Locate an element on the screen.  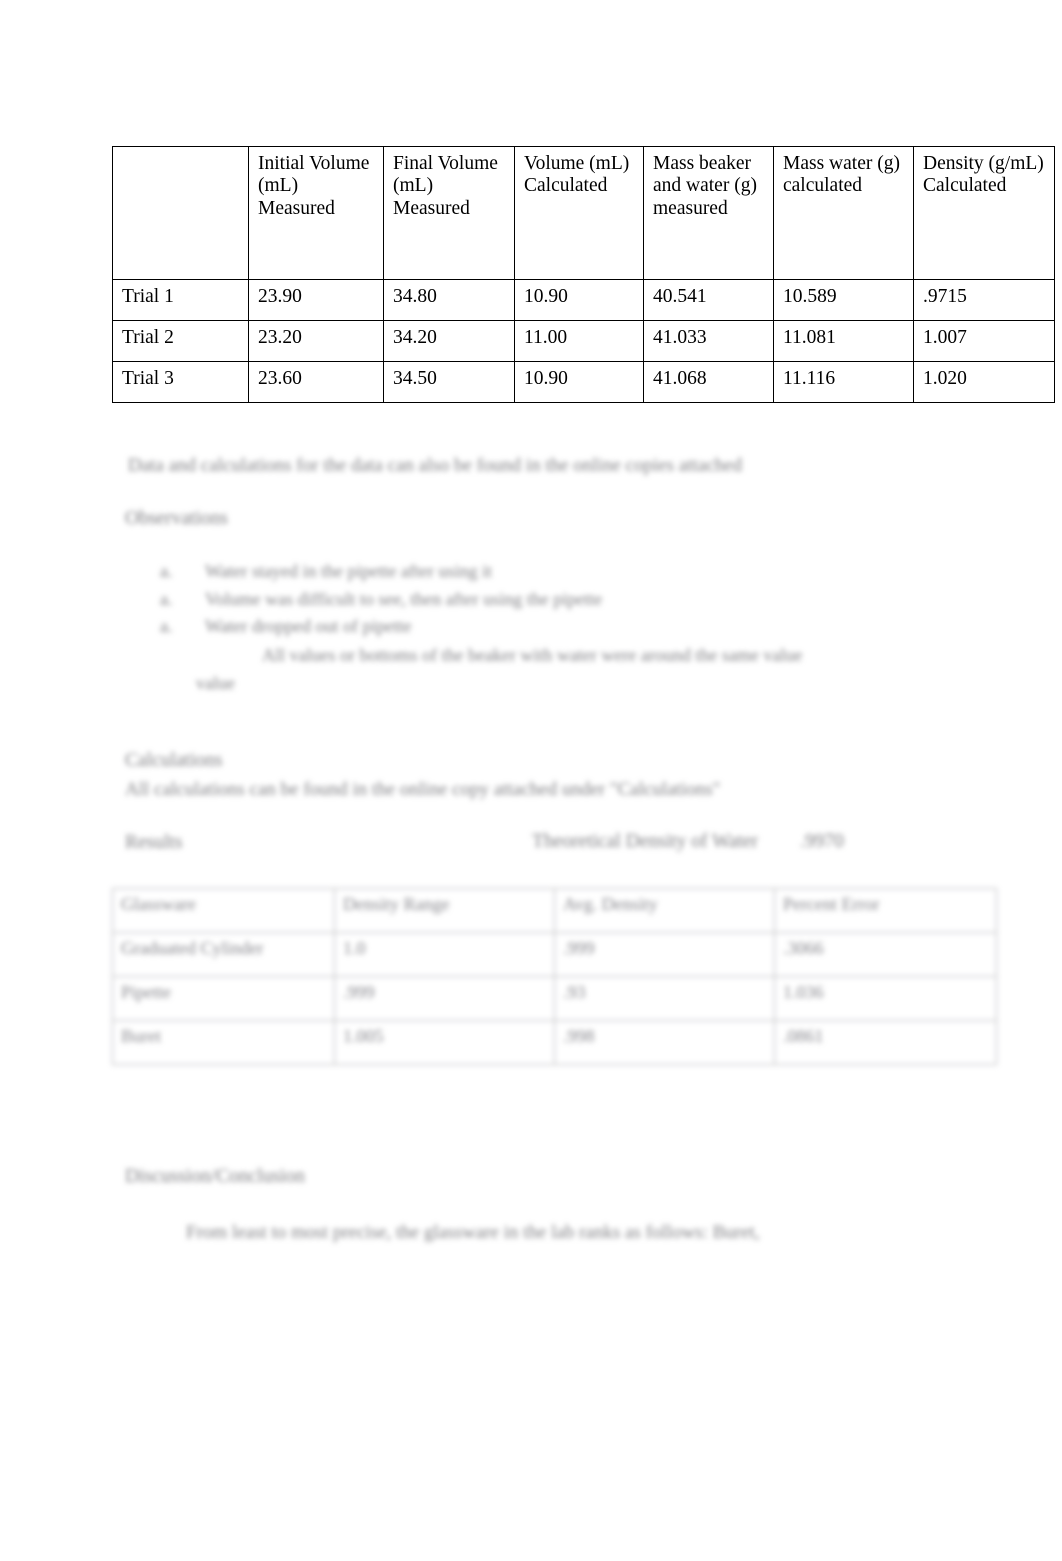
results-cell-avg-density: .998 is located at coordinates (664, 1042).